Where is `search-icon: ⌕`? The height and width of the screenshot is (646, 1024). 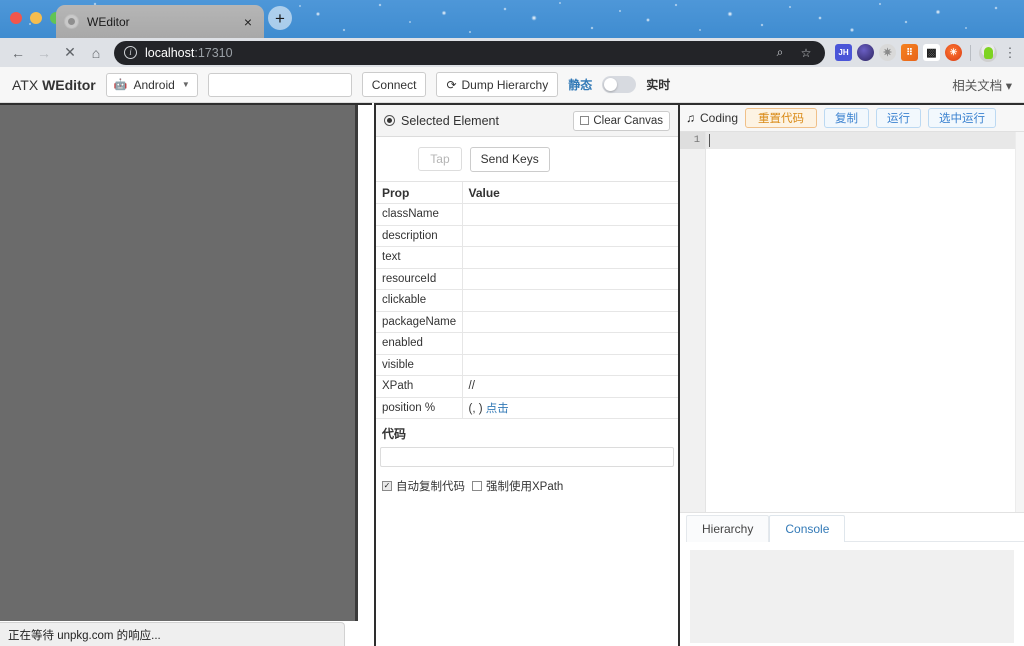 search-icon: ⌕ is located at coordinates (780, 52).